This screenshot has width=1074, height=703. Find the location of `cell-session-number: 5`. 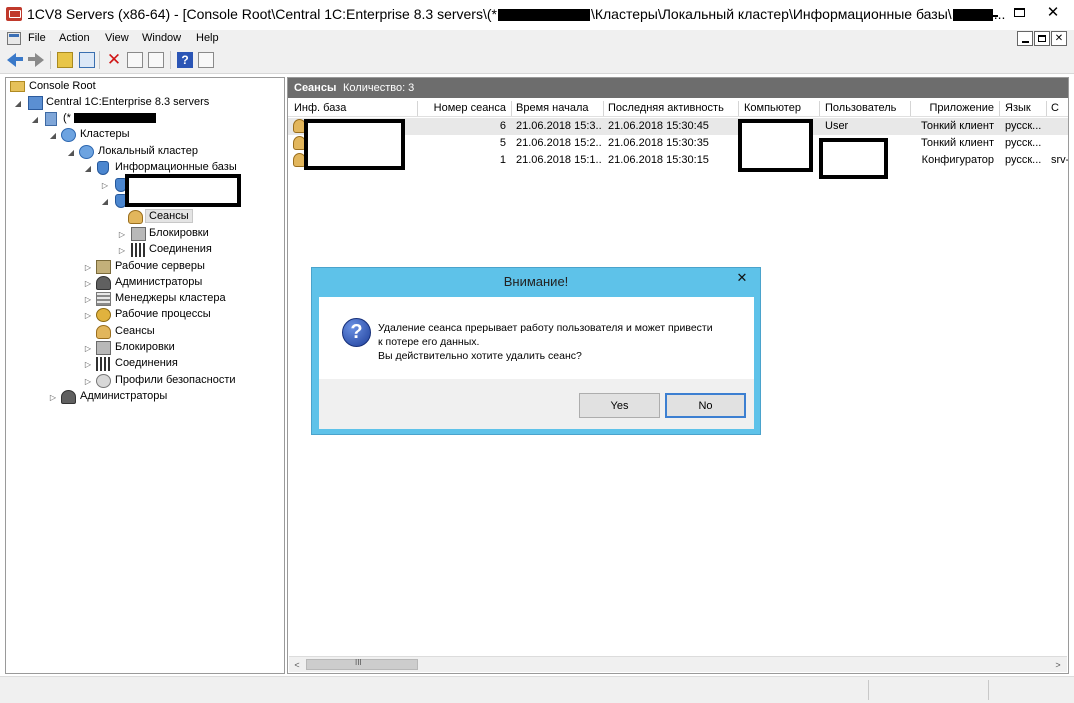

cell-session-number: 5 is located at coordinates (502, 143).